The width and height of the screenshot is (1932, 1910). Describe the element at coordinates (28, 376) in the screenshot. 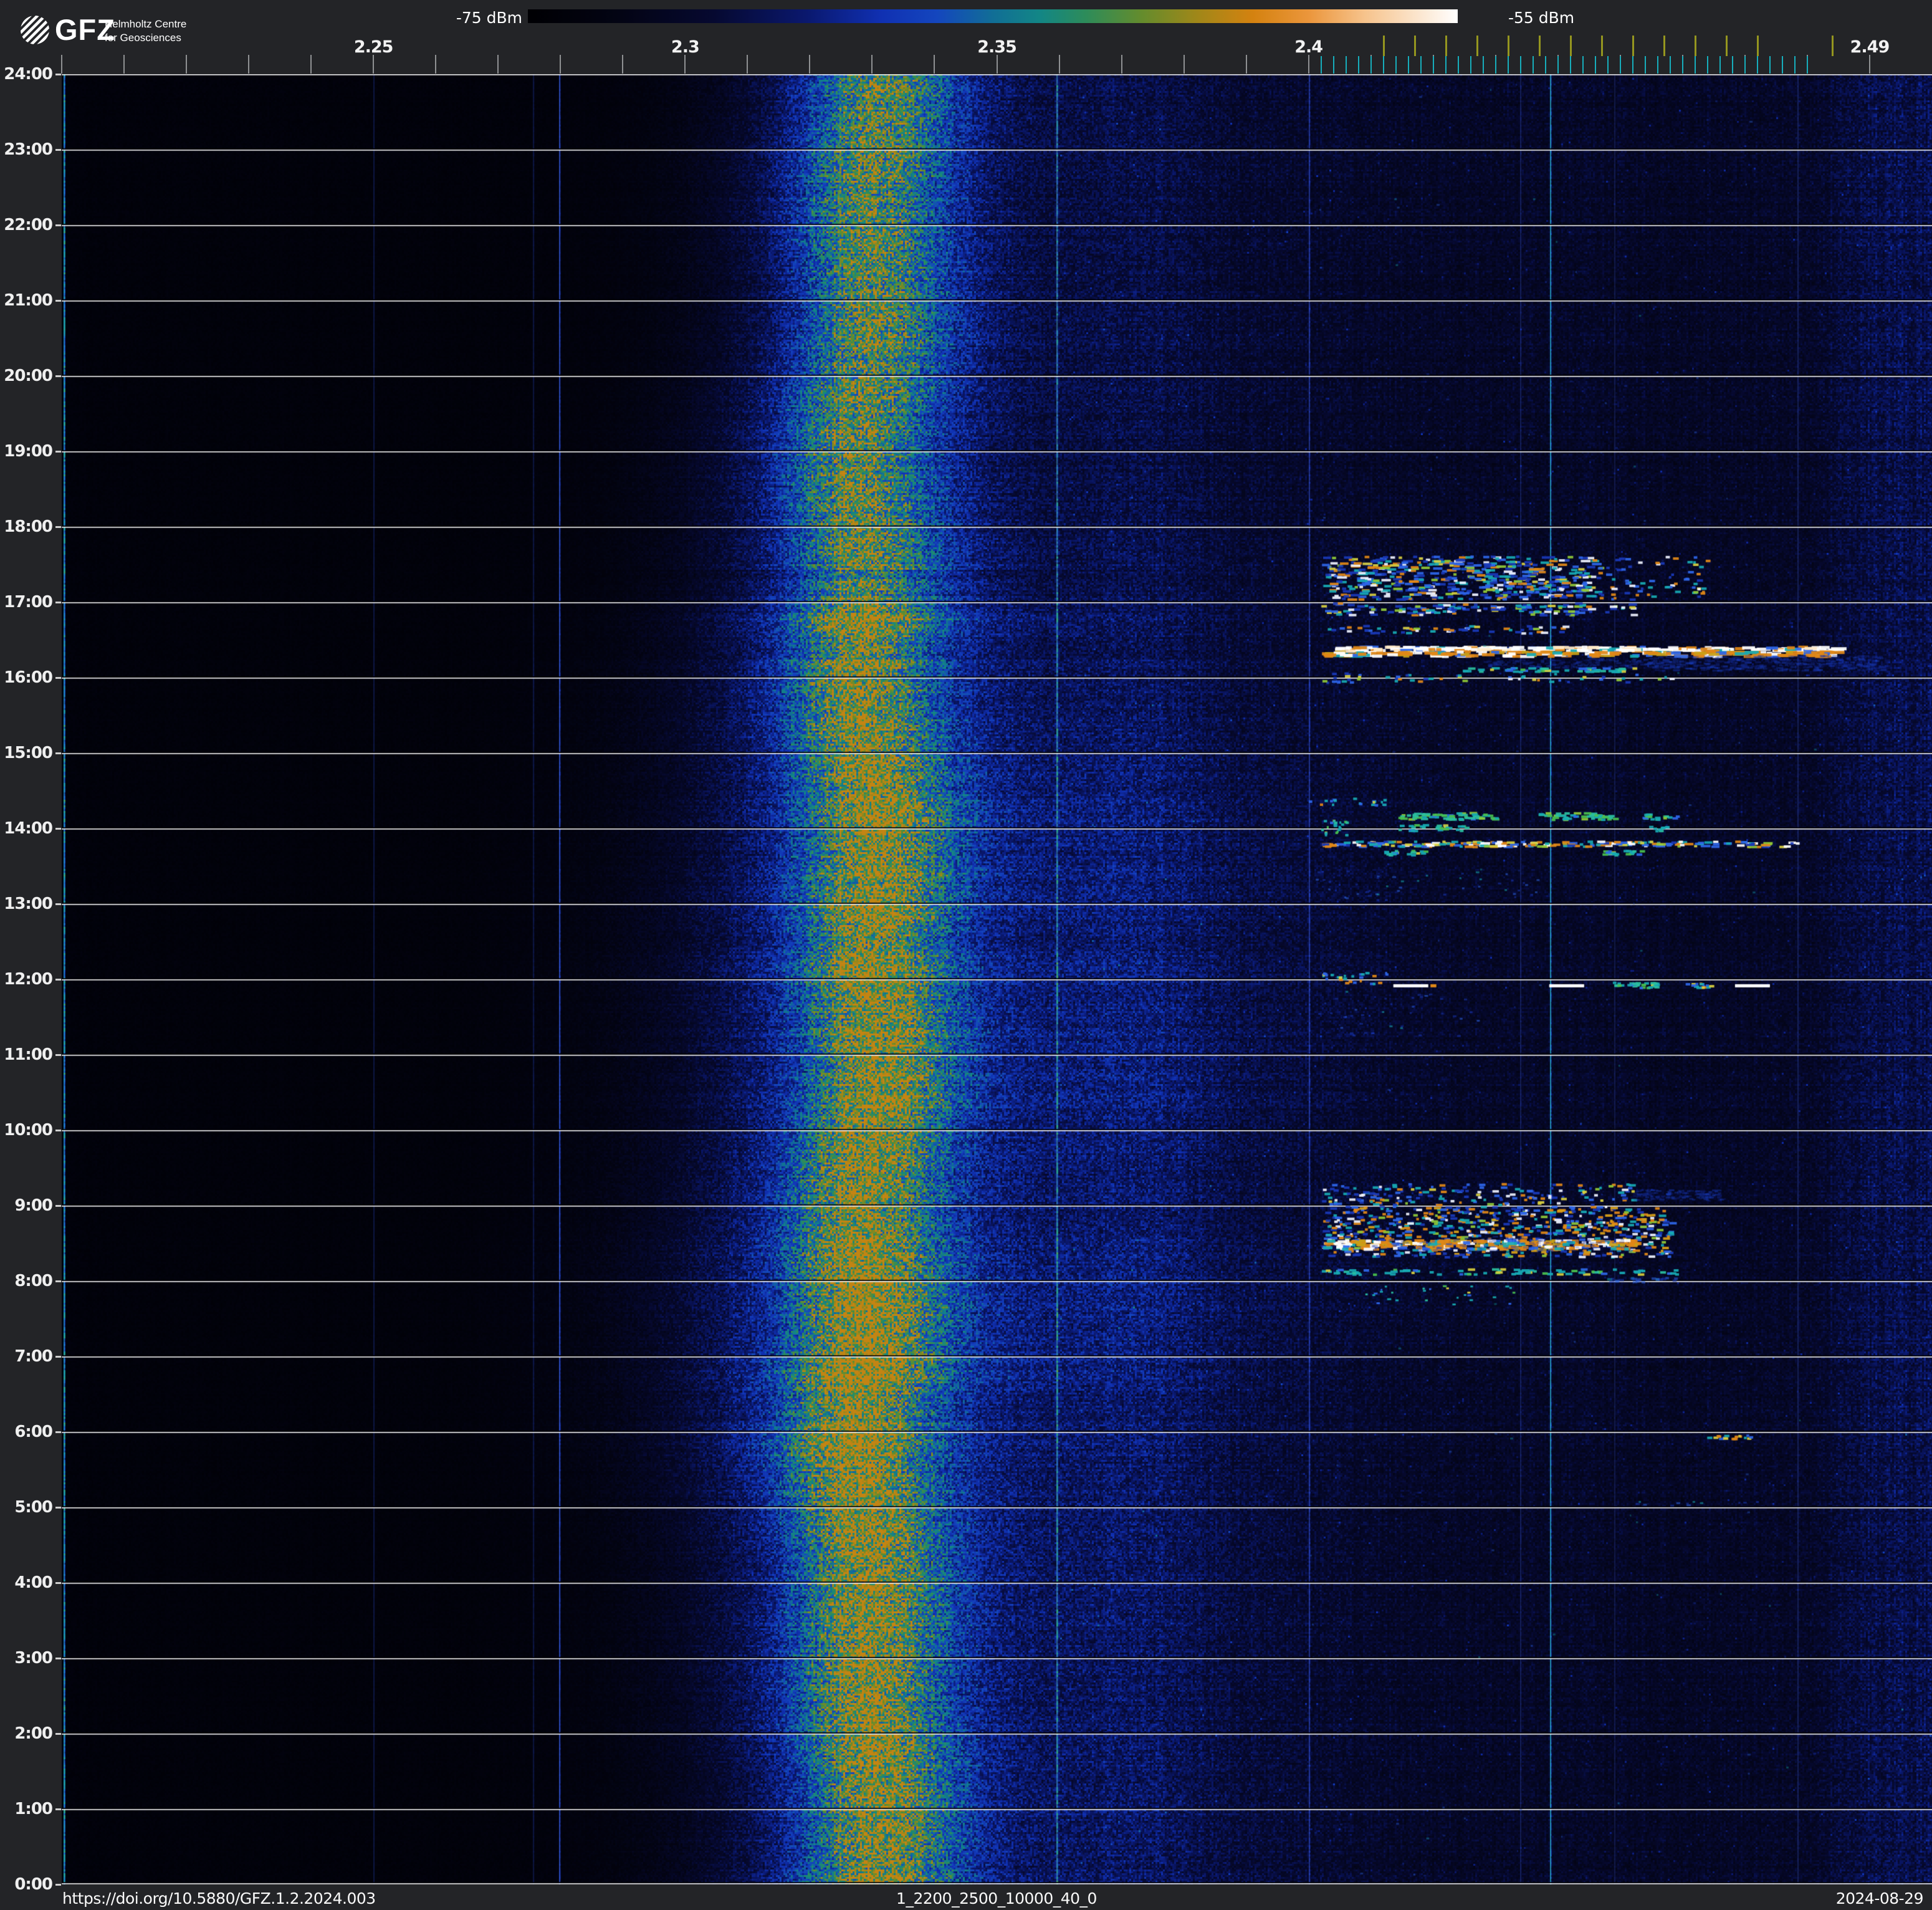

I see `hour-label: 20:00` at that location.